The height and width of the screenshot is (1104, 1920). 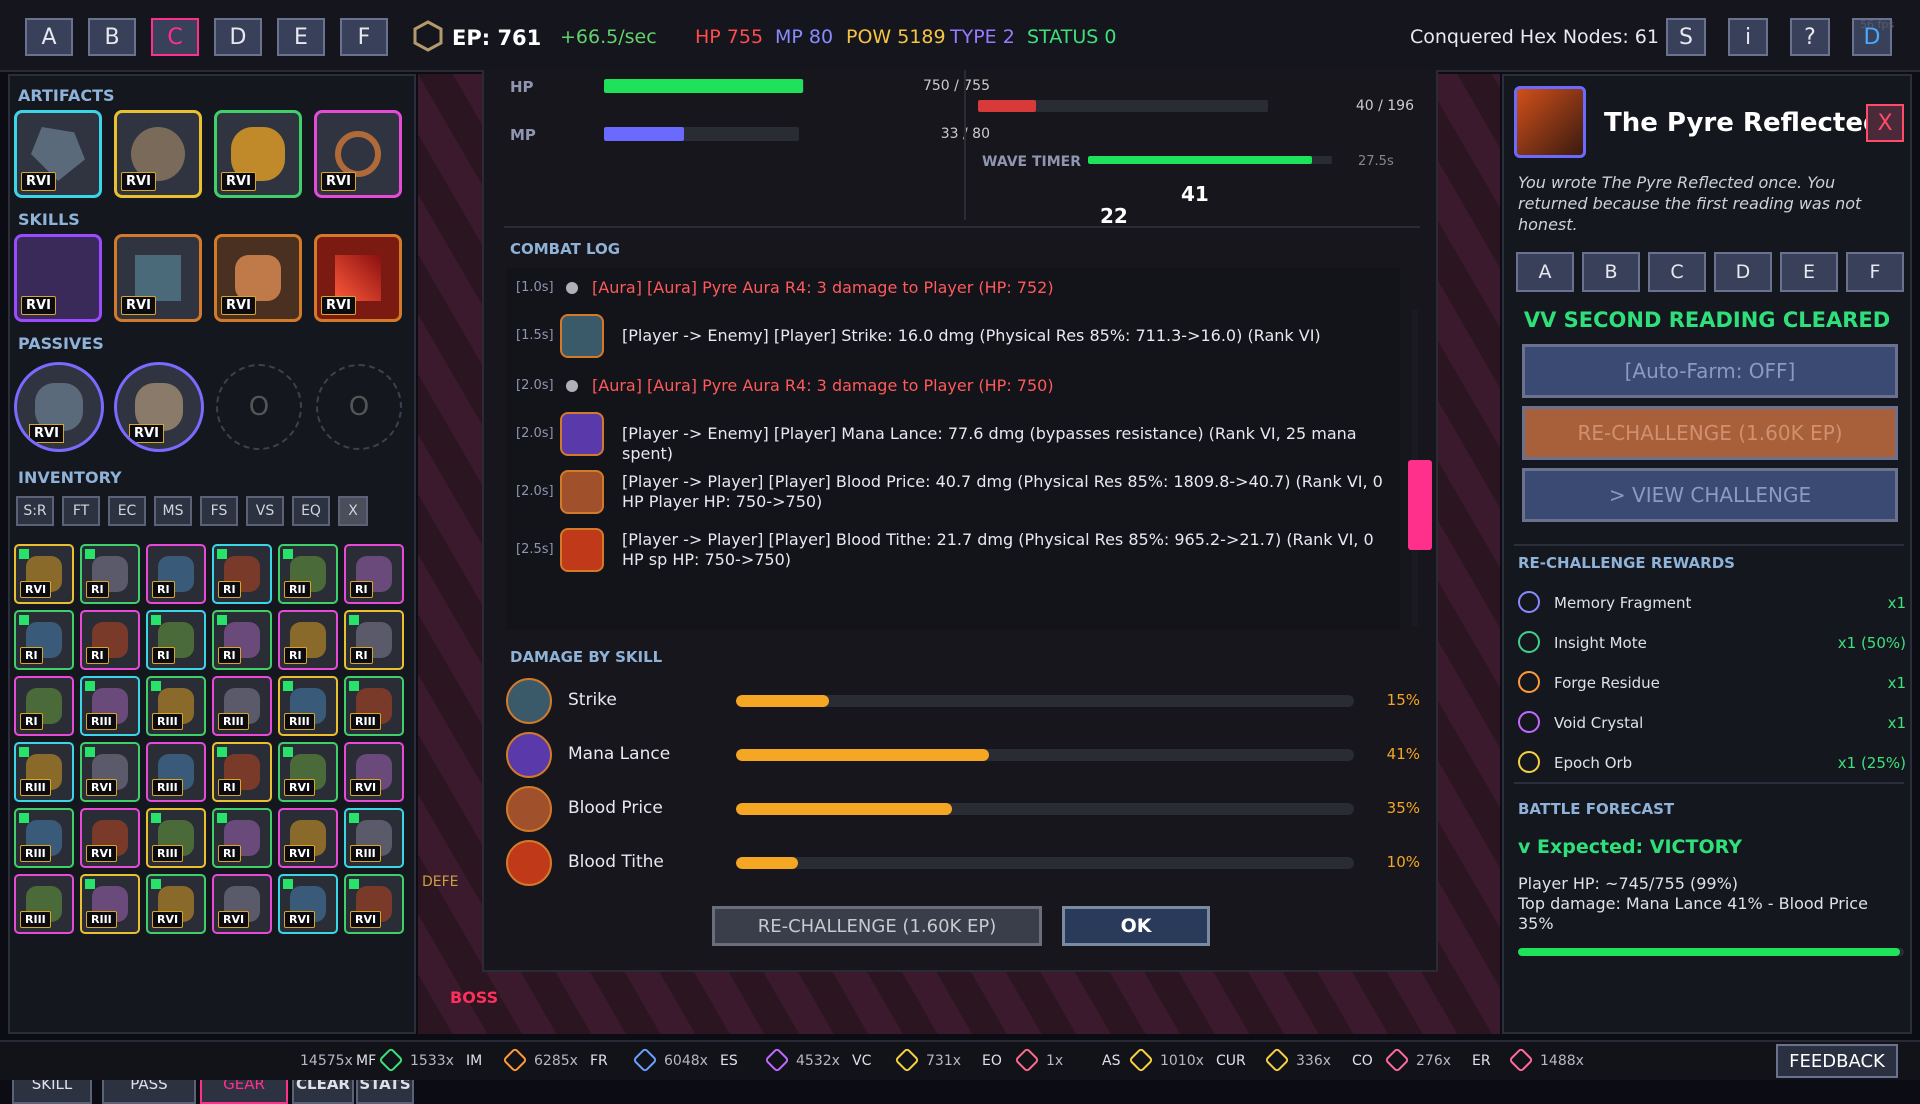 What do you see at coordinates (1837, 1061) in the screenshot?
I see `feedback-button: FEEDBACK` at bounding box center [1837, 1061].